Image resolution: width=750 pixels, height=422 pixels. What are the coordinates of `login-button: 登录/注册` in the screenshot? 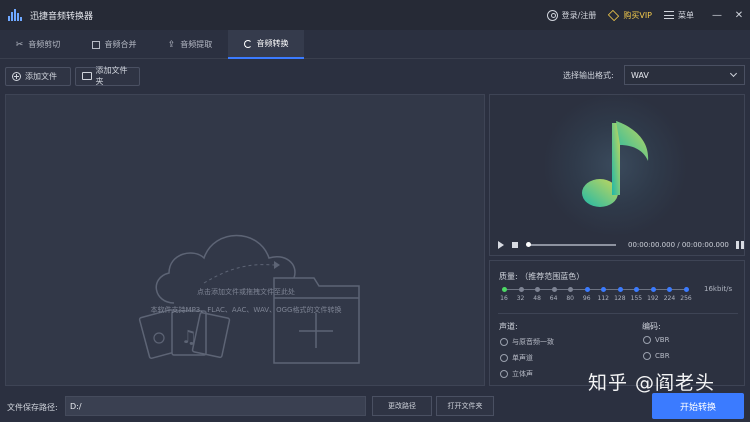 It's located at (571, 15).